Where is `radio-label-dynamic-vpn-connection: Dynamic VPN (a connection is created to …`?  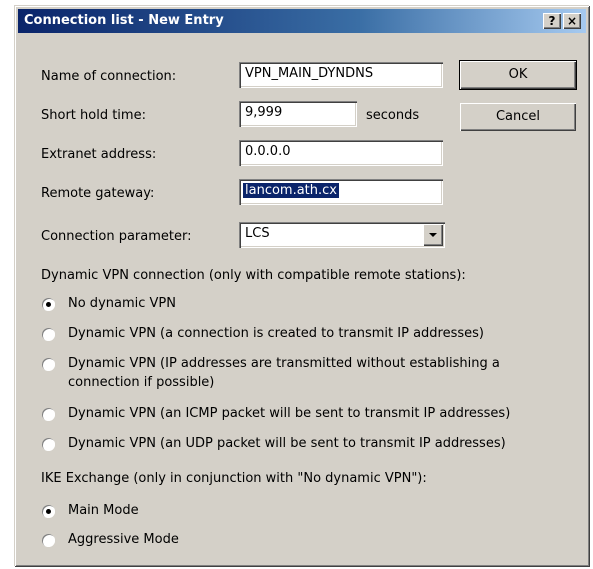 radio-label-dynamic-vpn-connection: Dynamic VPN (a connection is created to … is located at coordinates (276, 333).